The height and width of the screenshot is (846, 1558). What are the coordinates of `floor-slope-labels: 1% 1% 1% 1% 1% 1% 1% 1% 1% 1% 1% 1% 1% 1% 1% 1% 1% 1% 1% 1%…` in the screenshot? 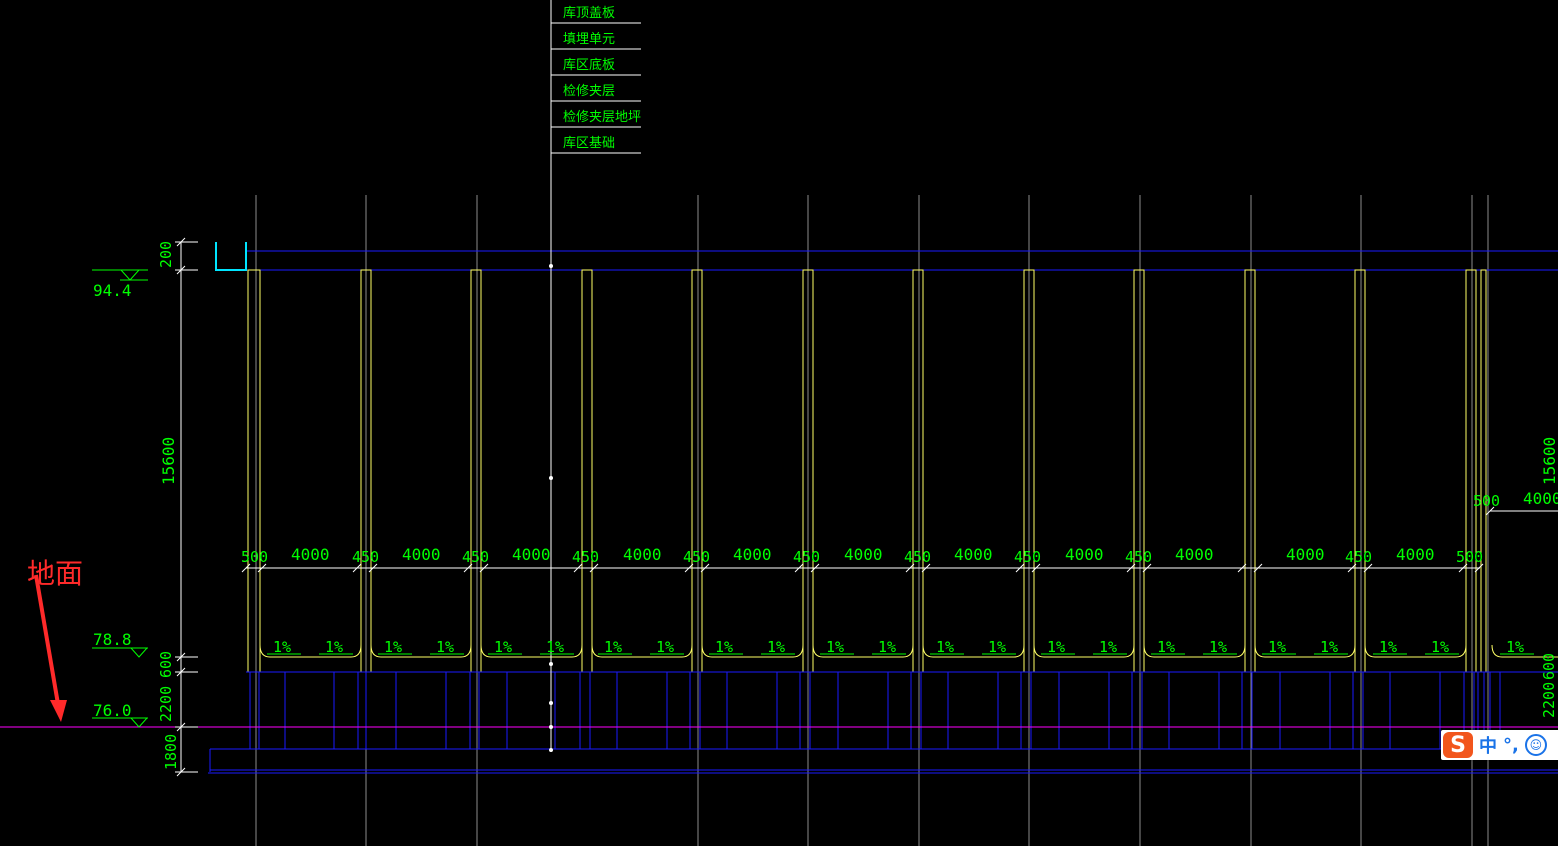 It's located at (900, 647).